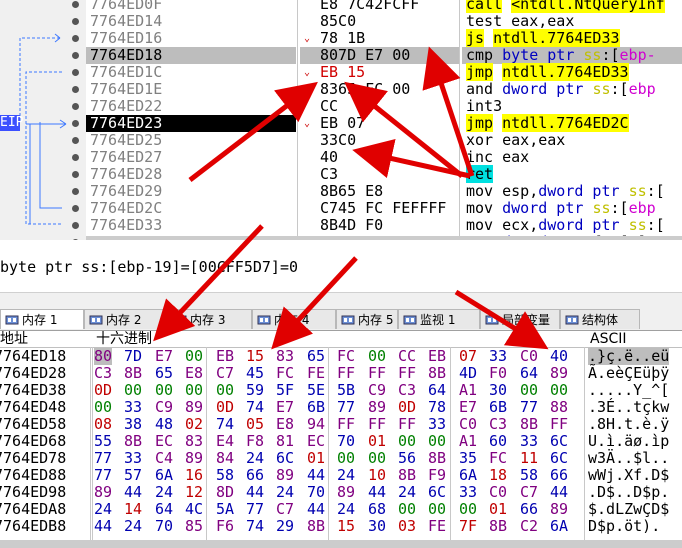 The image size is (682, 548). What do you see at coordinates (341, 300) in the screenshot?
I see `pane-splitter` at bounding box center [341, 300].